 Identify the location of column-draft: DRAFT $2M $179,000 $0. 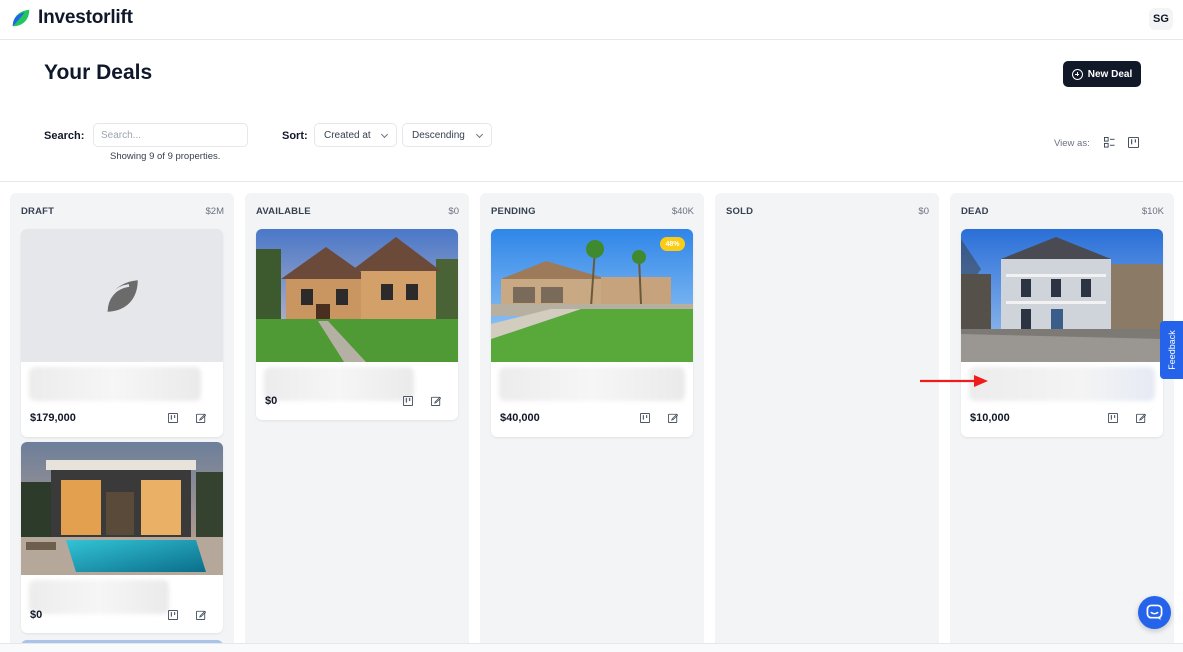
(122, 422).